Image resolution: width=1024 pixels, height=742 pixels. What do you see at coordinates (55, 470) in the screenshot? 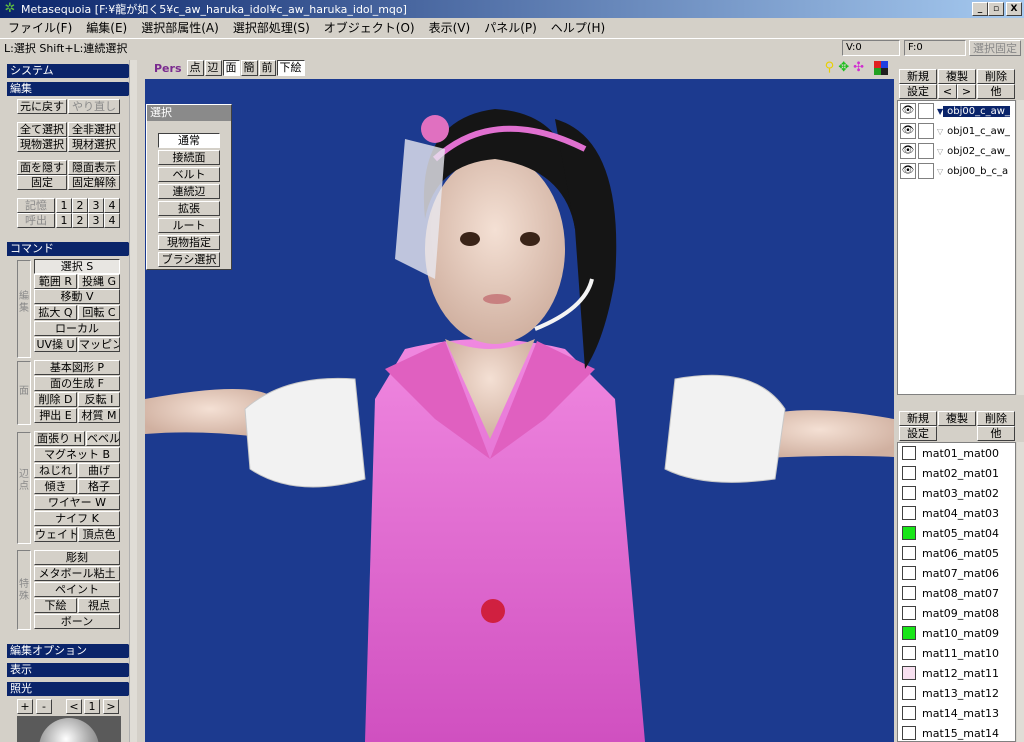
I see `twist-button: ねじれ` at bounding box center [55, 470].